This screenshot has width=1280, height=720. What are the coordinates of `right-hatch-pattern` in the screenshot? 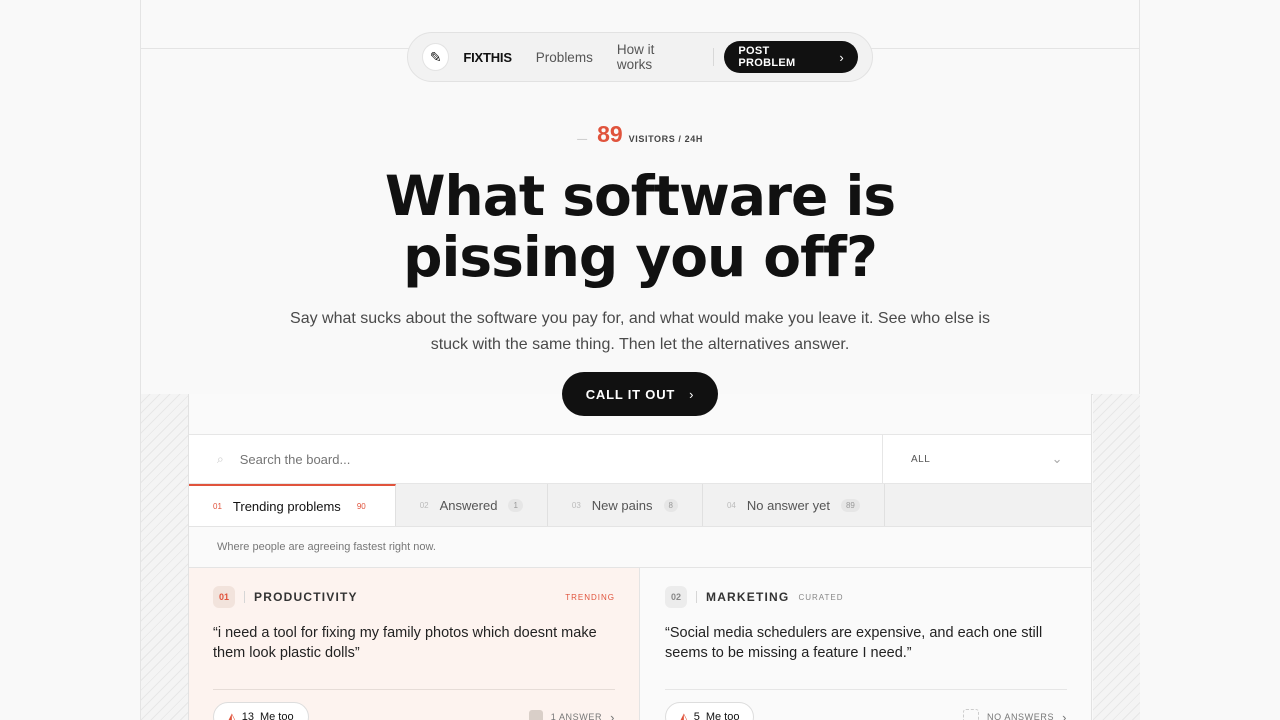 It's located at (1116, 557).